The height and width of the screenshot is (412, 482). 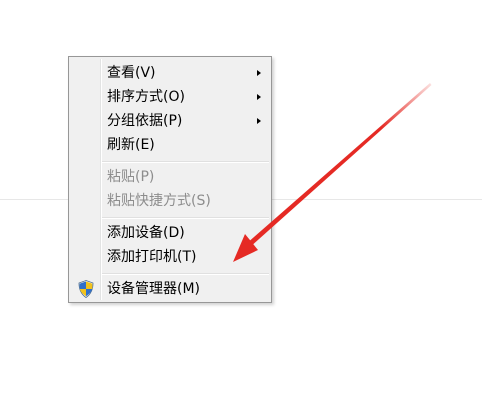 I want to click on menu-item-view: 查看(V), so click(x=170, y=73).